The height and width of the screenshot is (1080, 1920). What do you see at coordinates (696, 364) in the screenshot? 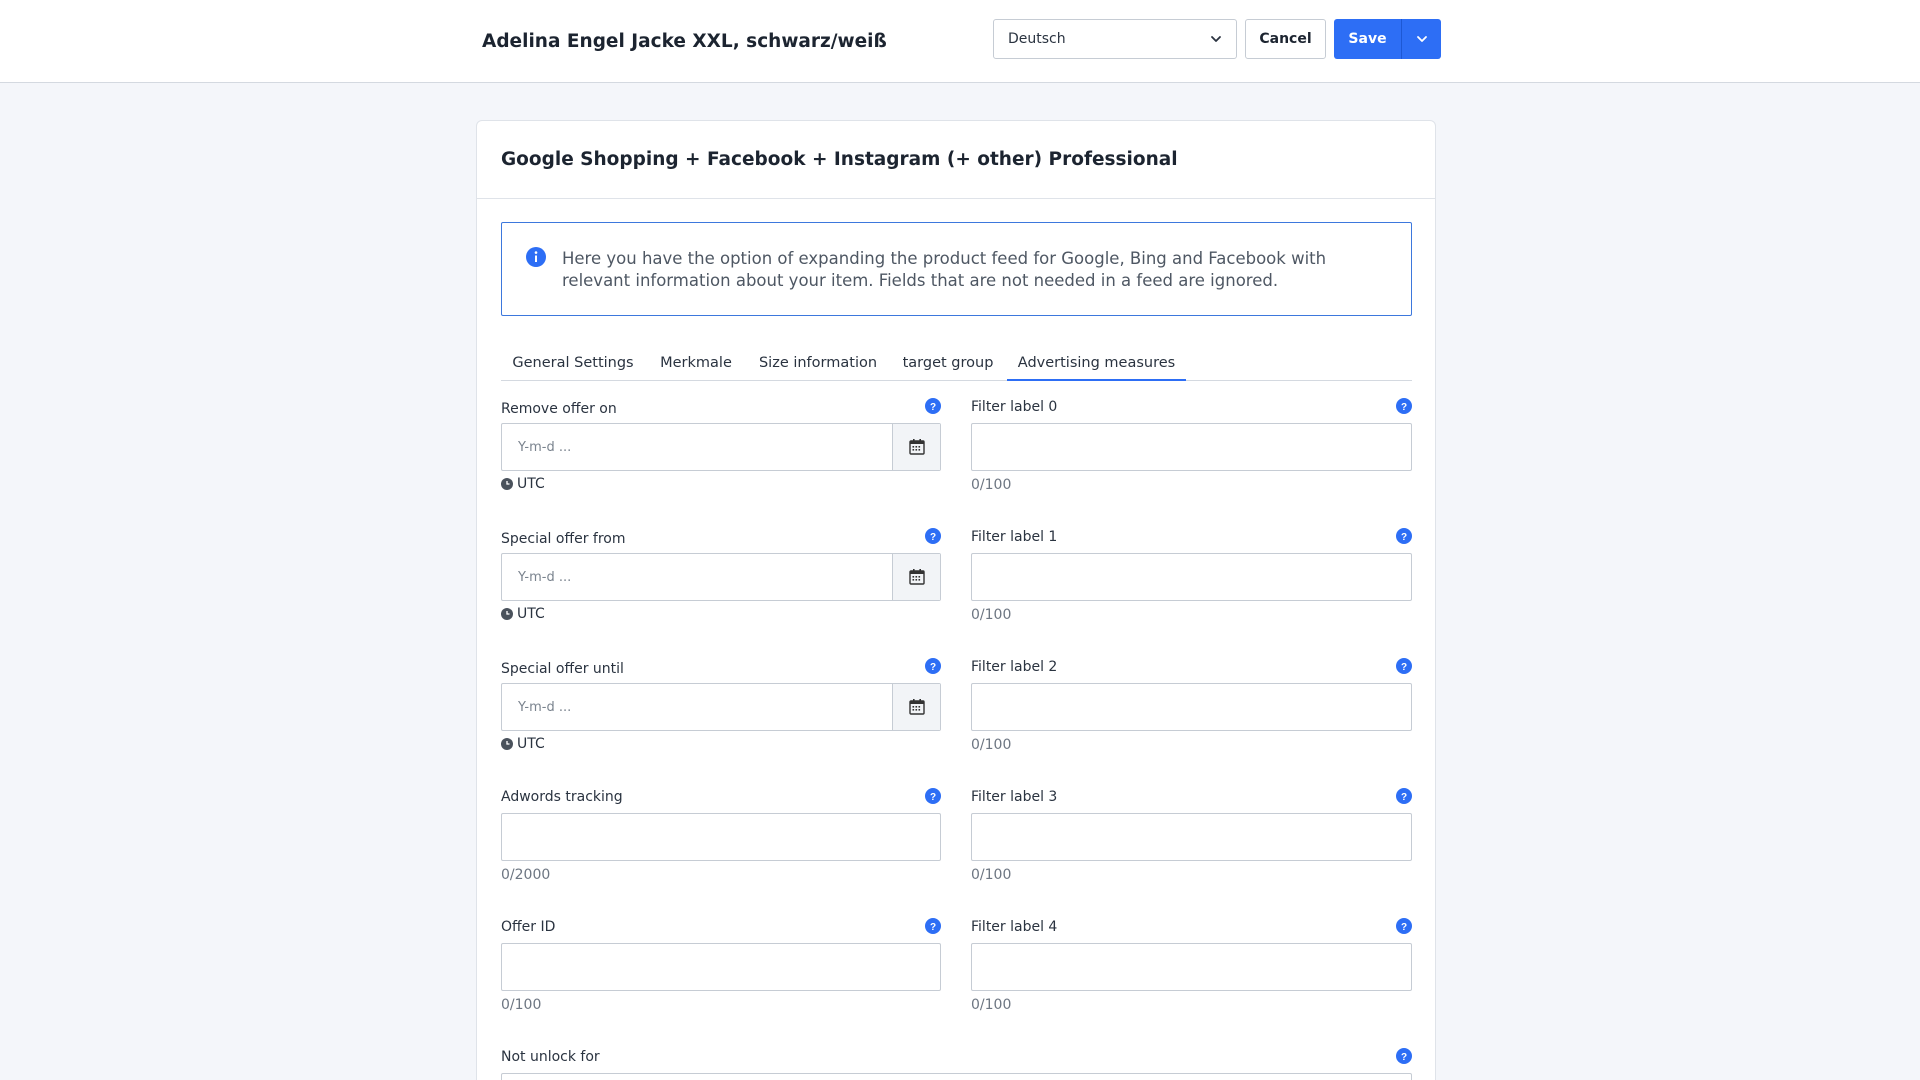
I see `tab-merkmale: Merkmale` at bounding box center [696, 364].